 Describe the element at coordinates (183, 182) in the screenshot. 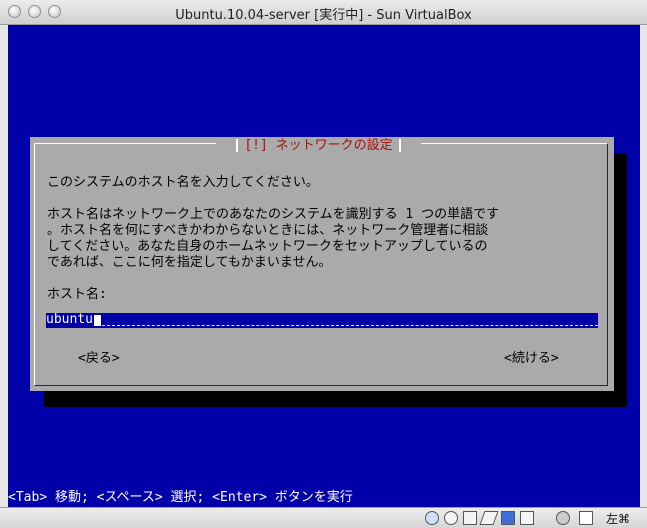

I see `hostname-prompt: このシステムのホスト名を入力してください。` at that location.